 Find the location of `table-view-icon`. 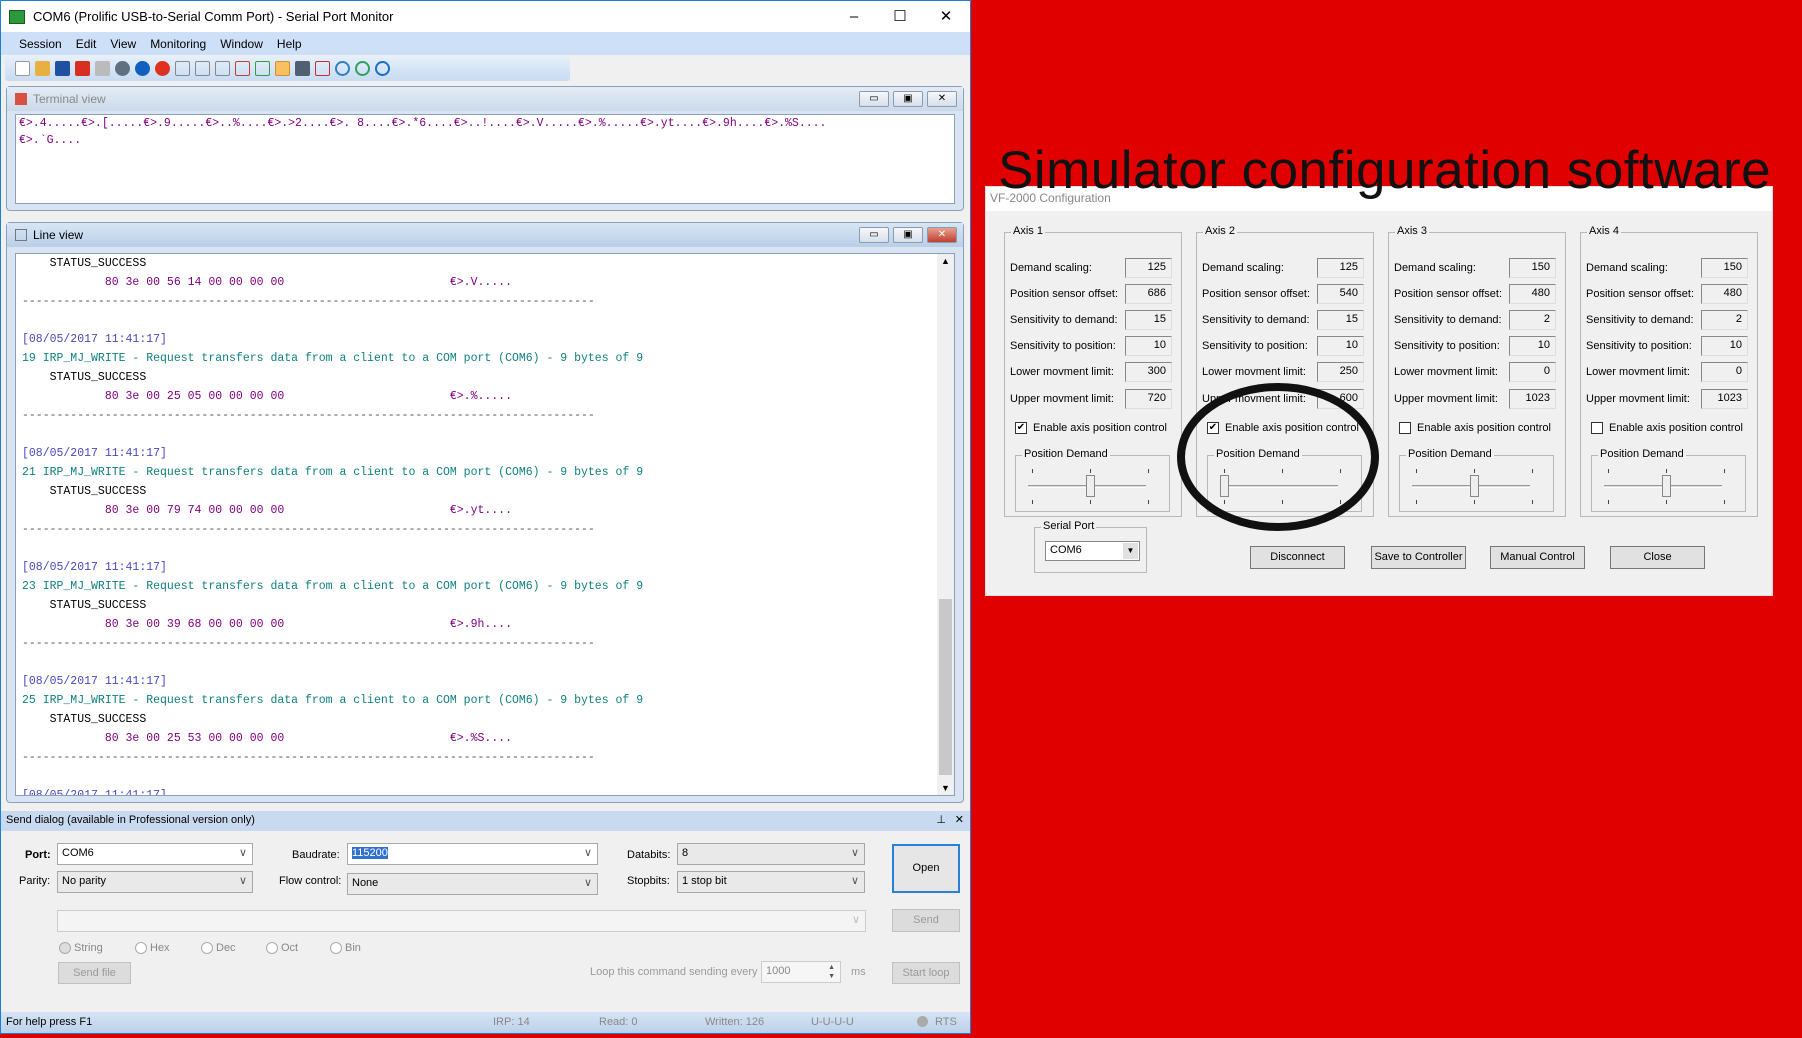

table-view-icon is located at coordinates (182, 68).